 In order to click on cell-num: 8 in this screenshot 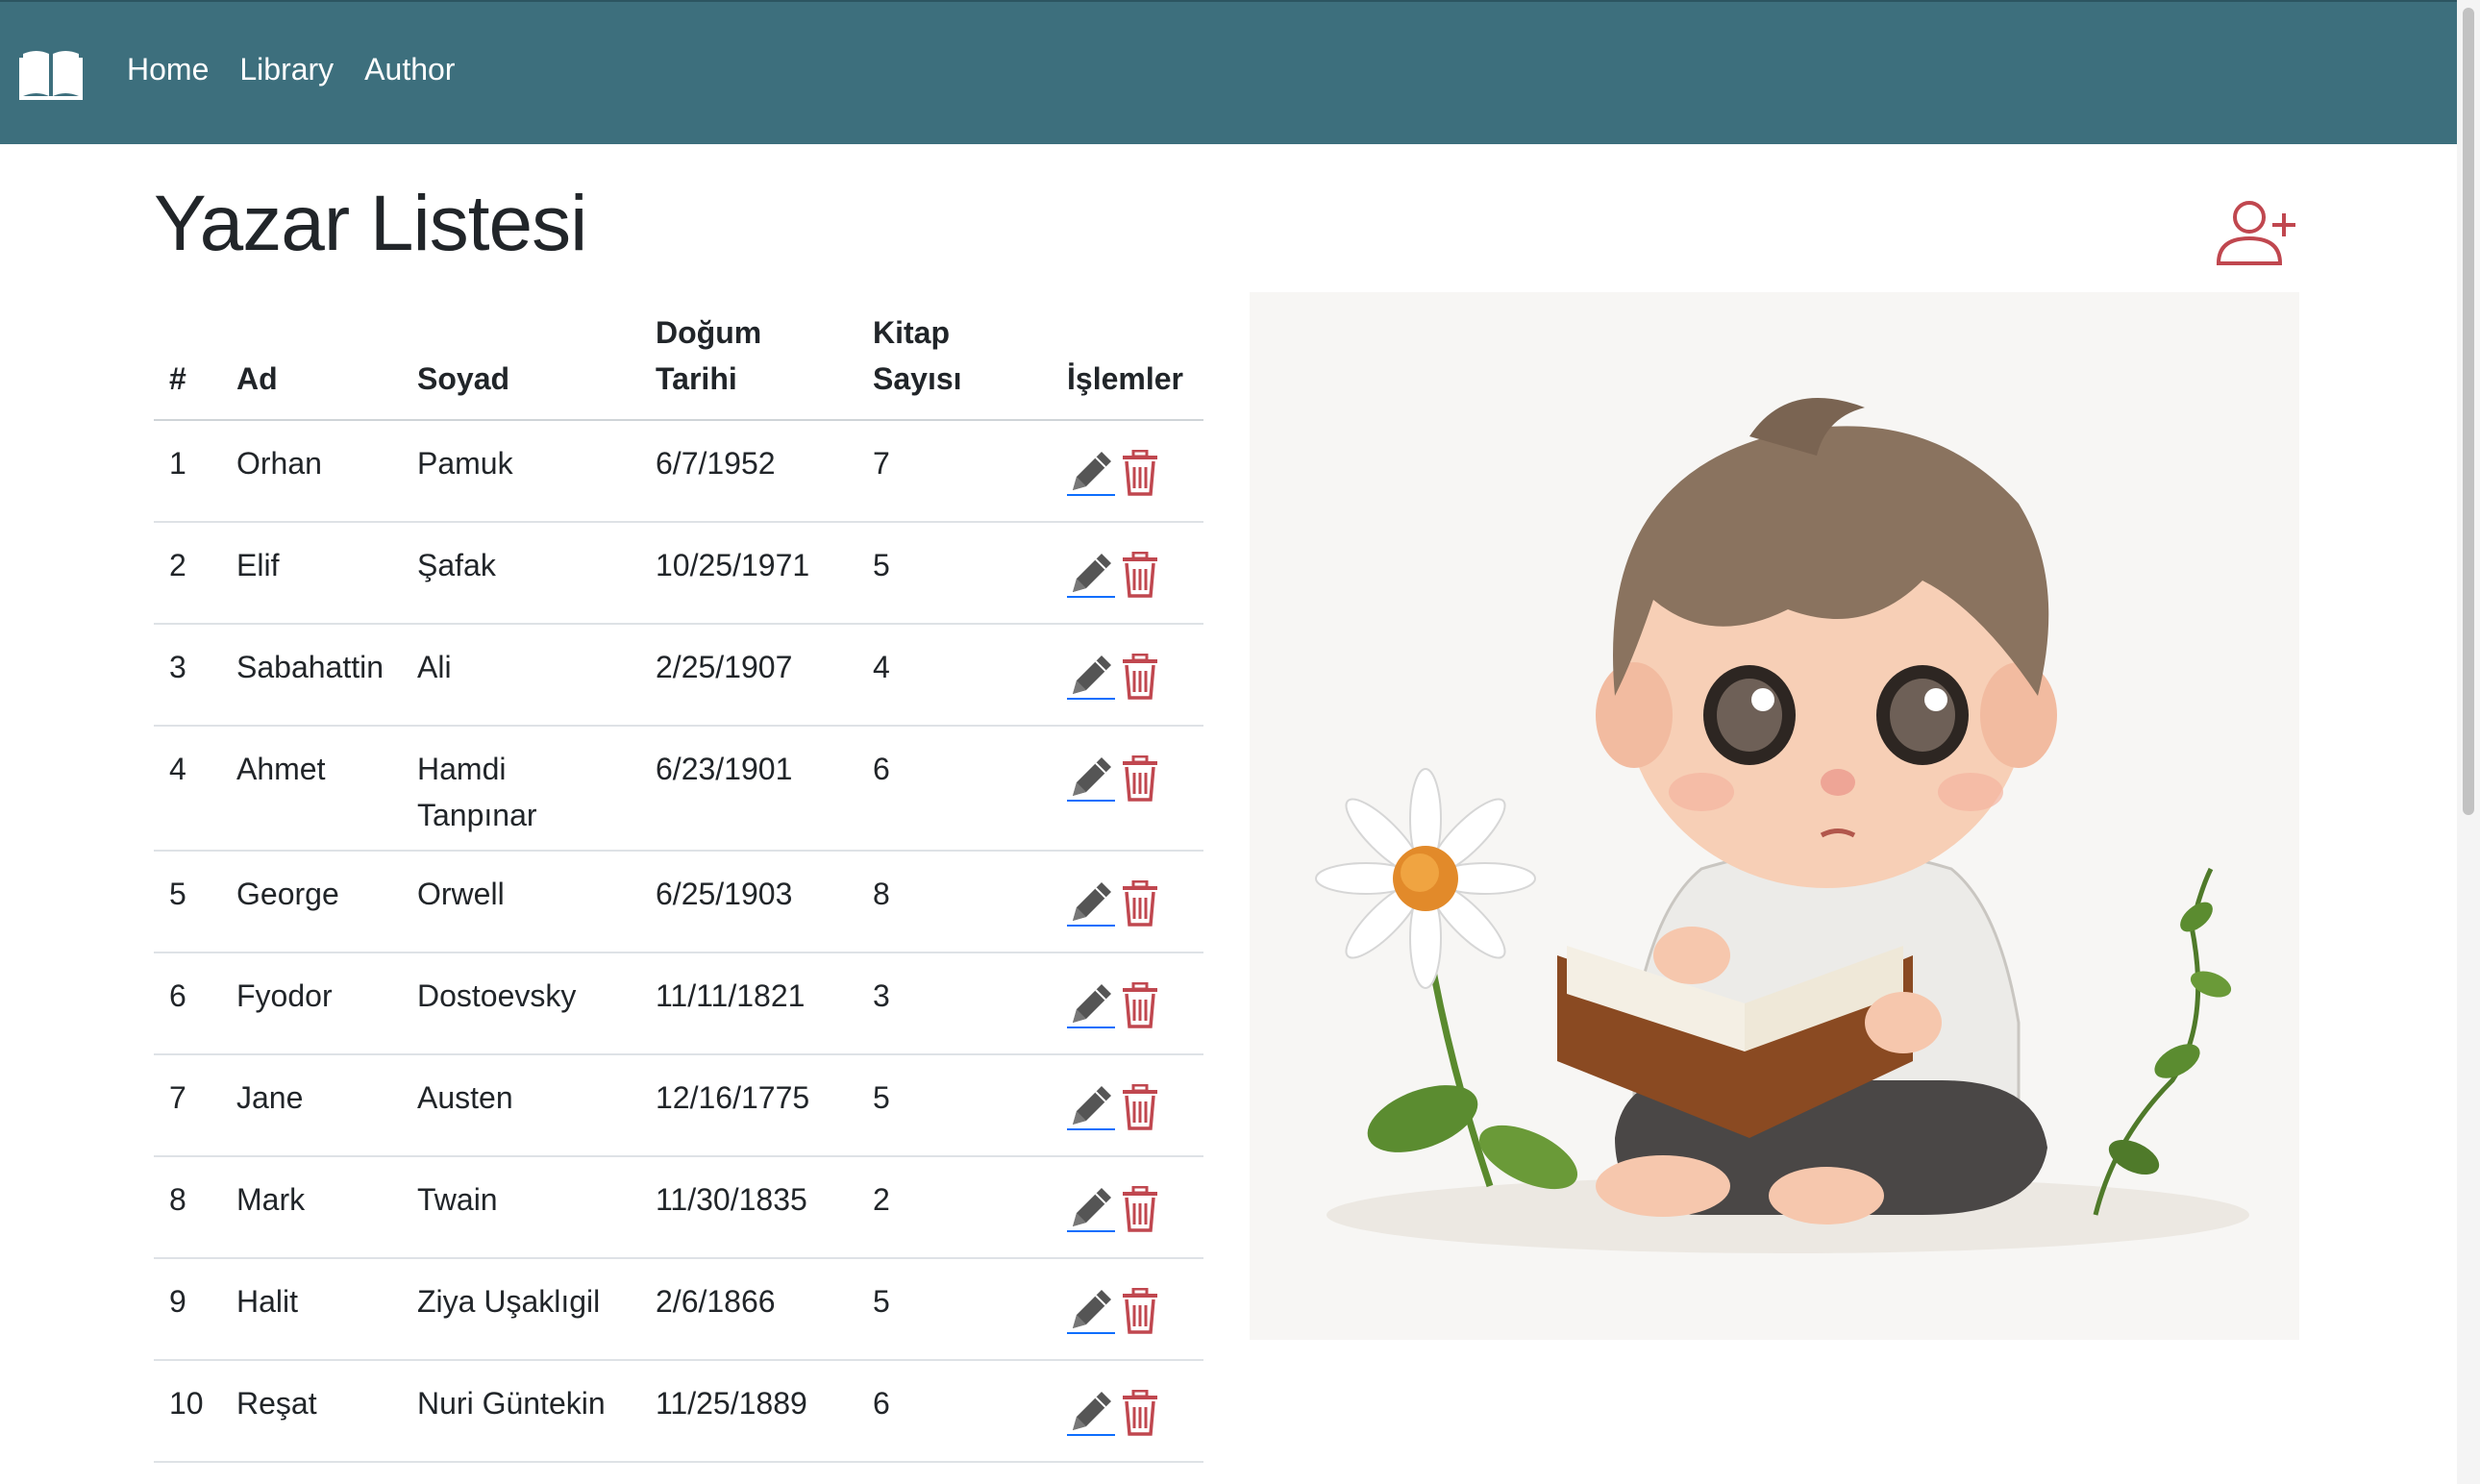, I will do `click(187, 1207)`.